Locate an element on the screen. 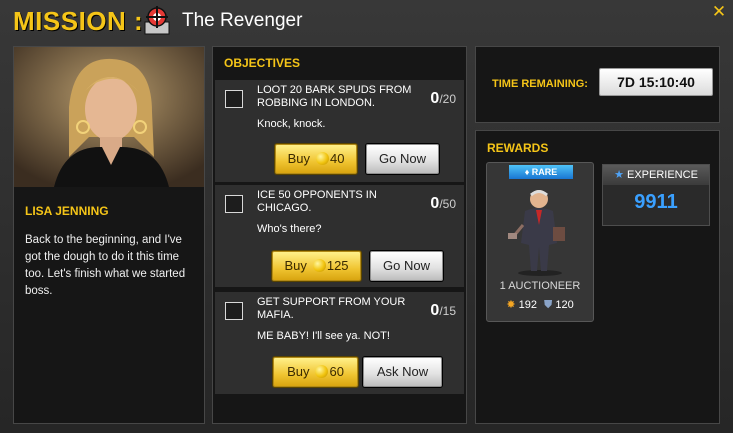 This screenshot has width=733, height=433. progress-total: /15 is located at coordinates (447, 311).